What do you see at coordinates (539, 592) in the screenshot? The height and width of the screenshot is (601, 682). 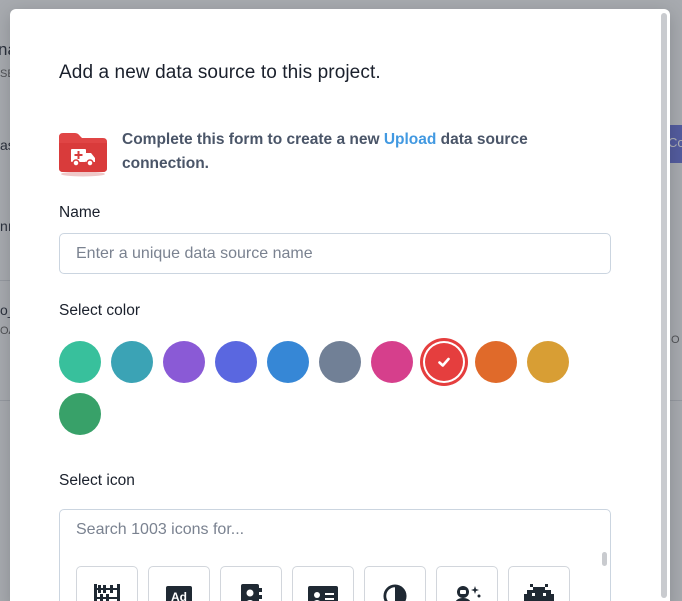 I see `space-invader-icon` at bounding box center [539, 592].